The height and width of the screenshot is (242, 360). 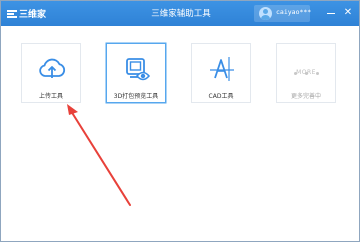 I want to click on logo-icon, so click(x=12, y=14).